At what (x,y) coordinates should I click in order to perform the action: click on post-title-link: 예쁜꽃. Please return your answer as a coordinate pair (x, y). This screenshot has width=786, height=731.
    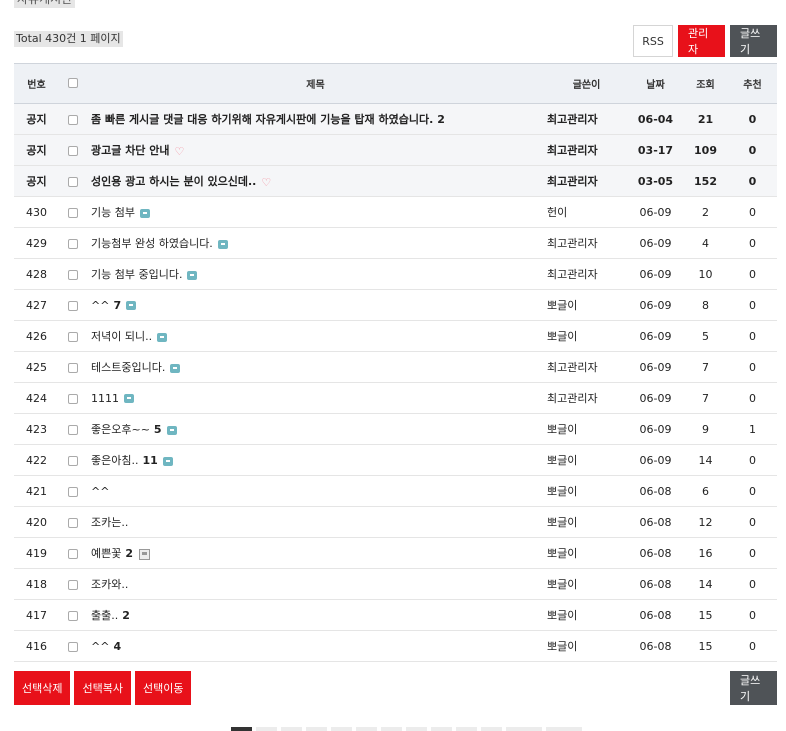
    Looking at the image, I should click on (106, 553).